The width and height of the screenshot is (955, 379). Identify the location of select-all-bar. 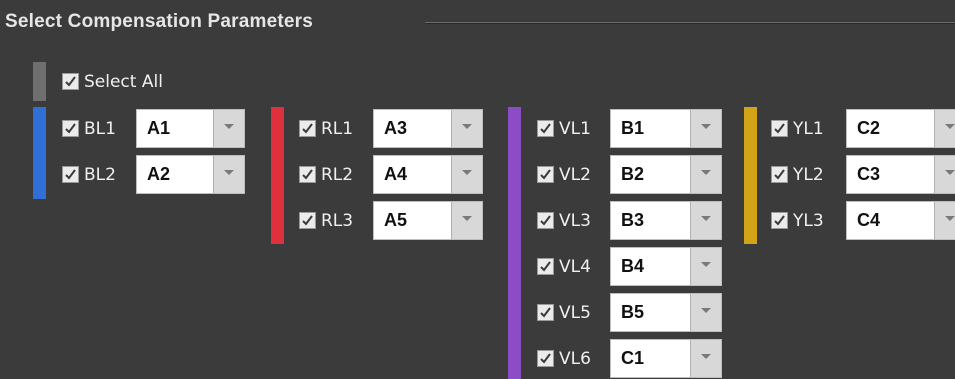
(39, 81).